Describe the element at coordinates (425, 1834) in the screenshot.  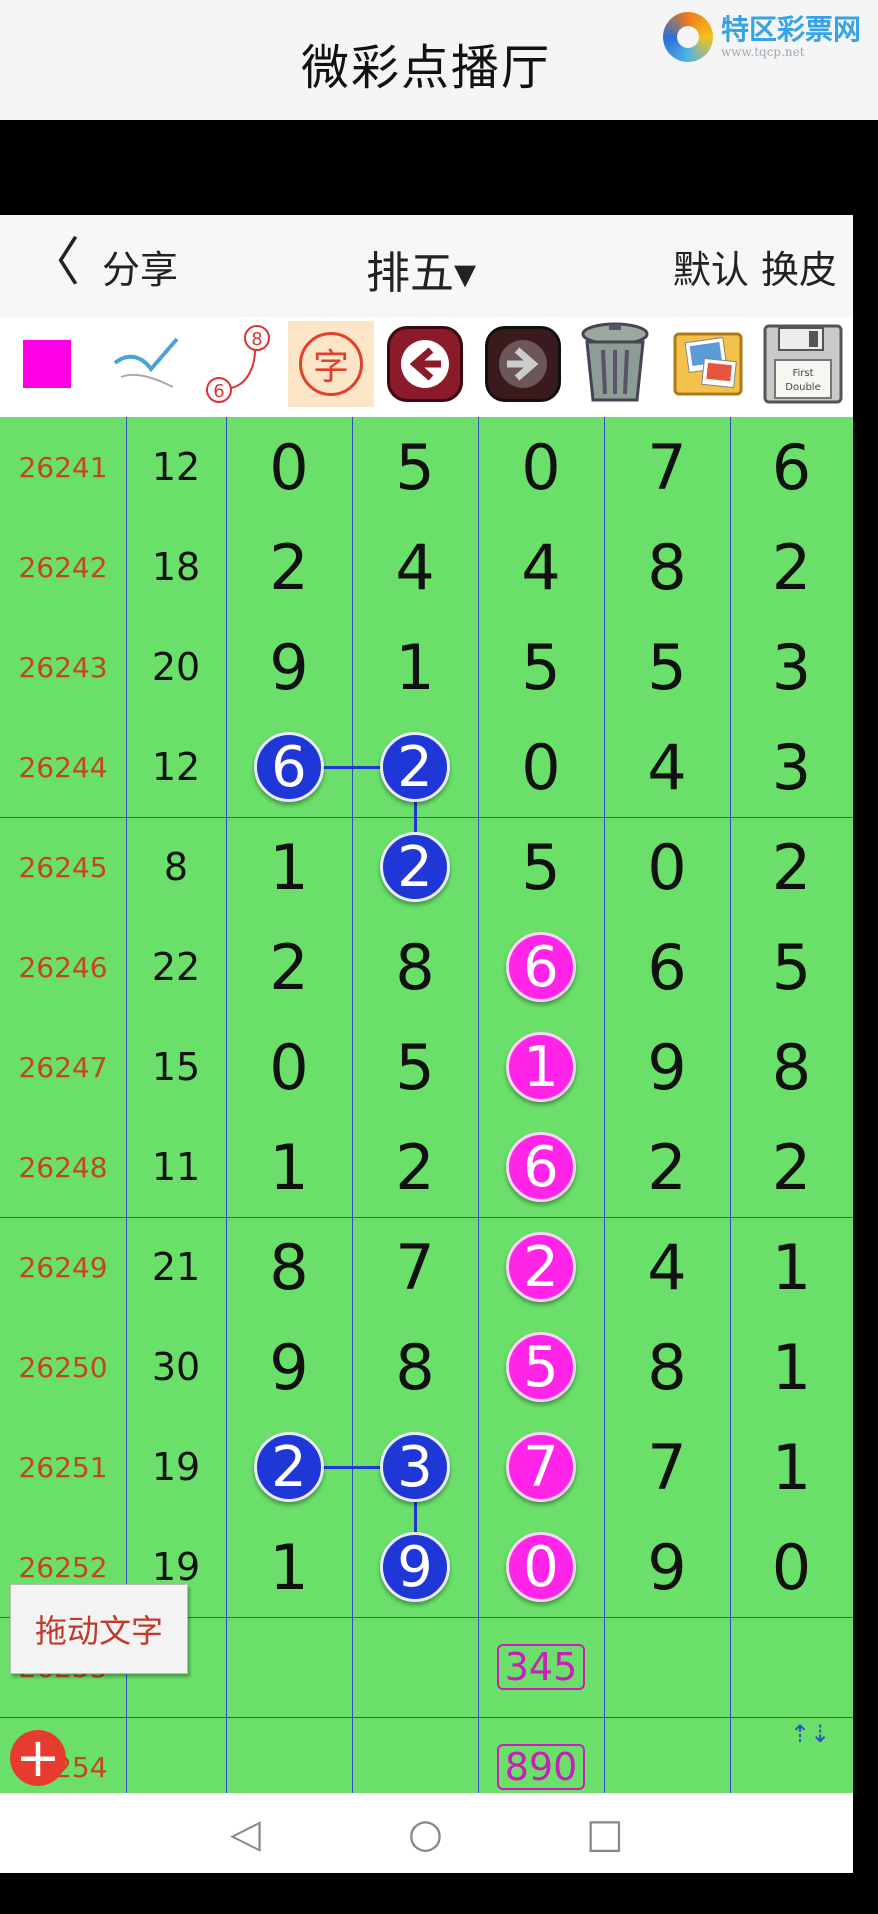
I see `system-home-icon: ○` at that location.